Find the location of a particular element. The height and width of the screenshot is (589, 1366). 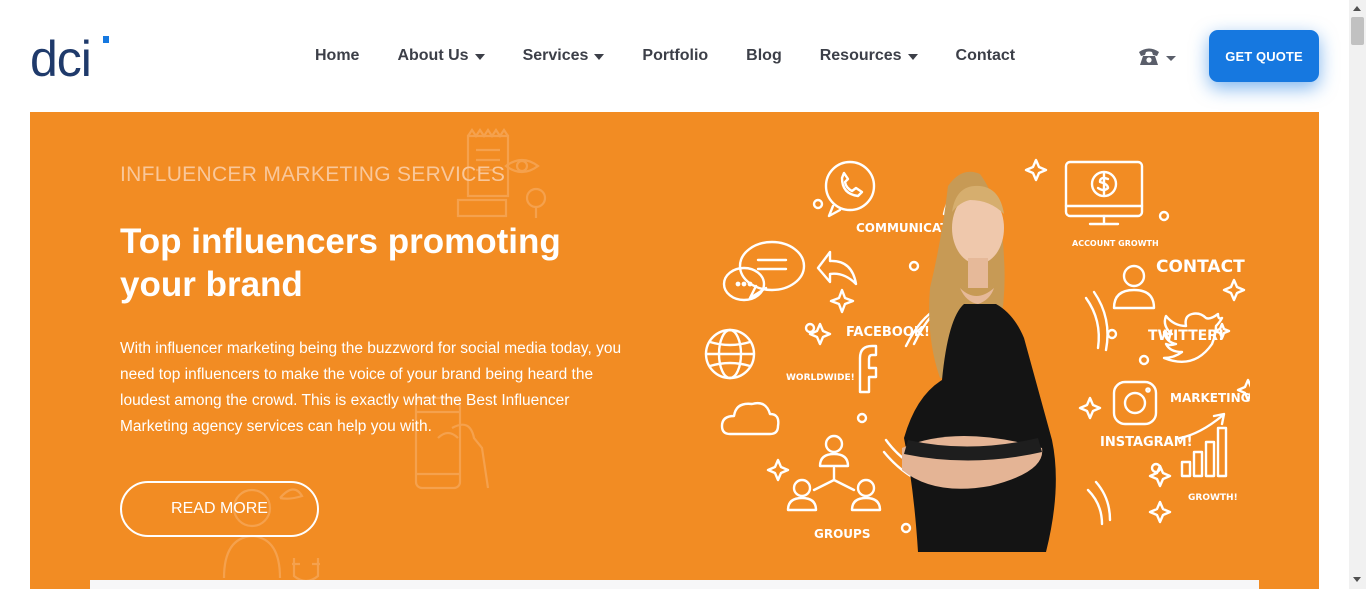

monitor-dollar-icon is located at coordinates (1104, 193).